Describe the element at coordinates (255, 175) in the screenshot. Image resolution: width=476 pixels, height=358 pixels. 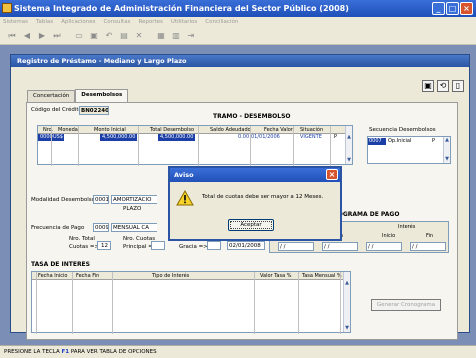
I see `dialog-title-bar: Aviso ×` at that location.